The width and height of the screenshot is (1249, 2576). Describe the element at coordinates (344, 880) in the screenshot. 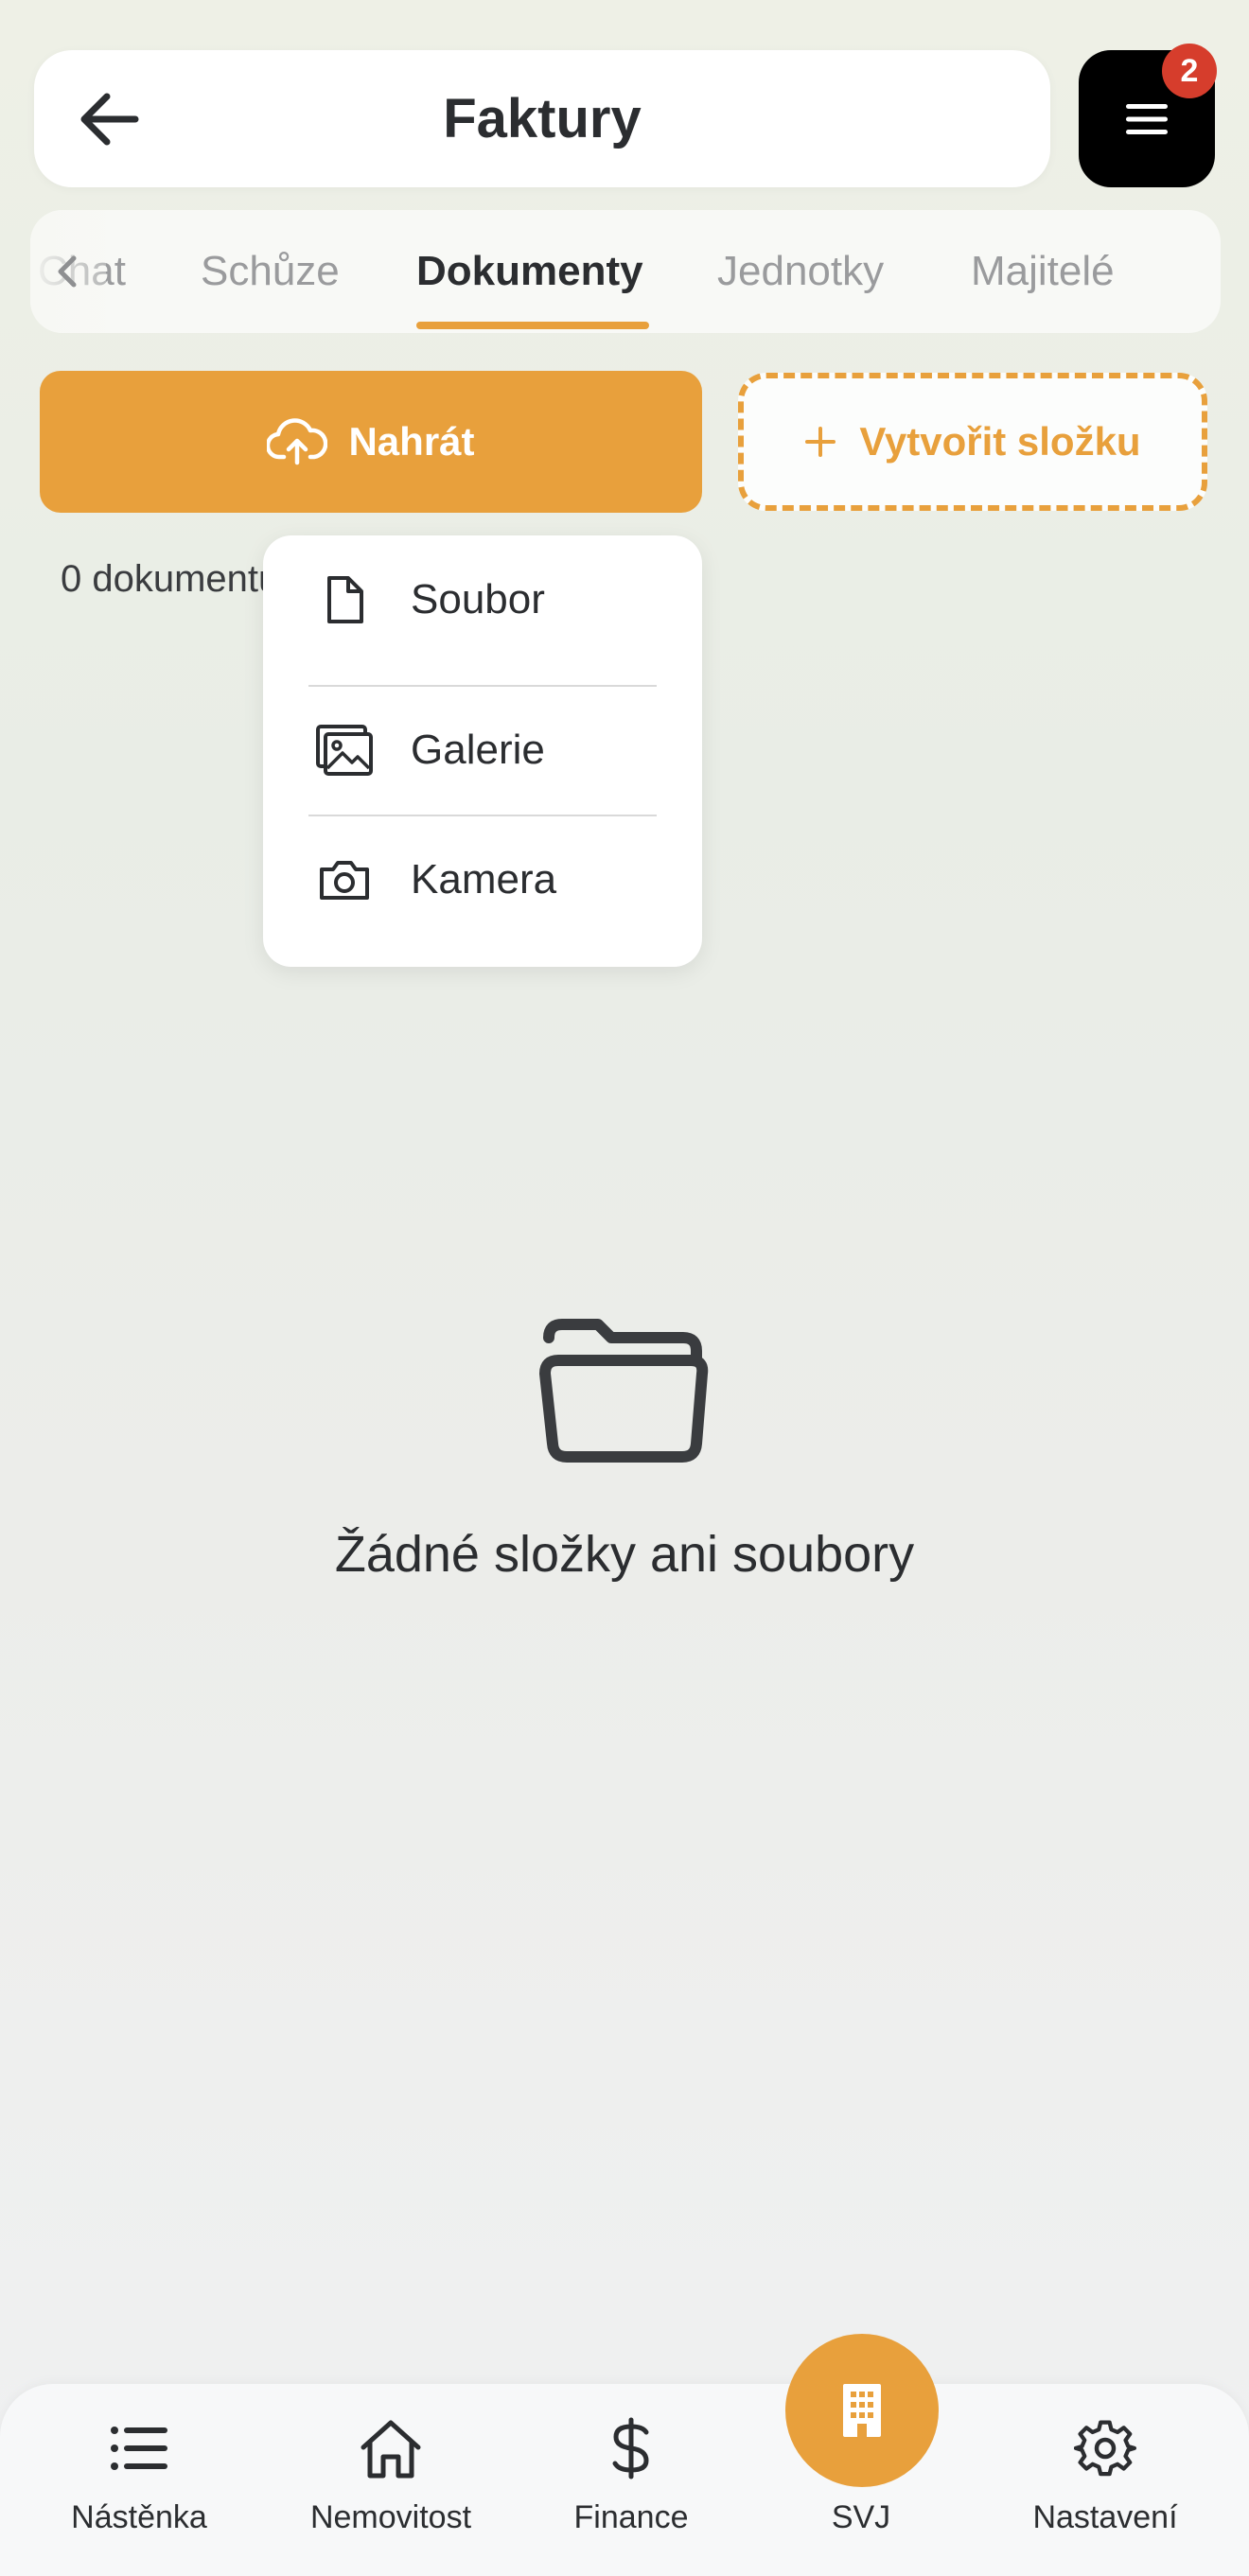

I see `camera-icon` at that location.